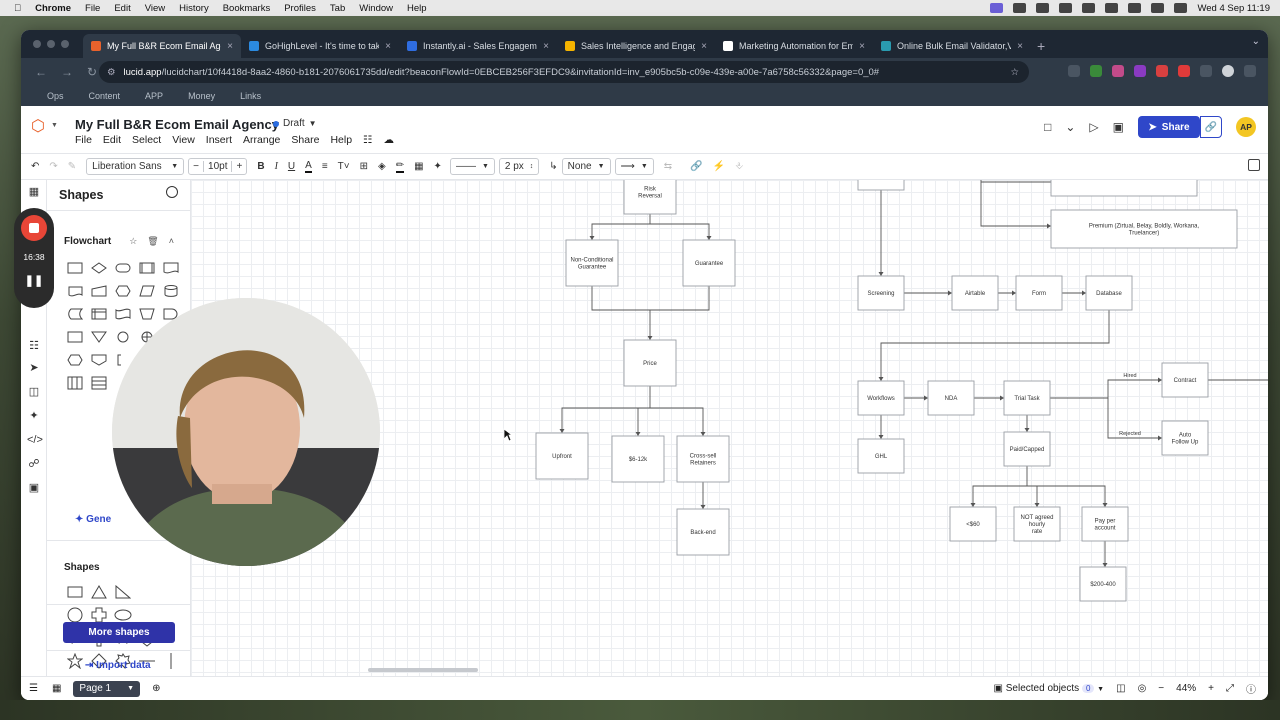 The width and height of the screenshot is (1280, 720). What do you see at coordinates (364, 166) in the screenshot?
I see `shape-options-icon: ⊞` at bounding box center [364, 166].